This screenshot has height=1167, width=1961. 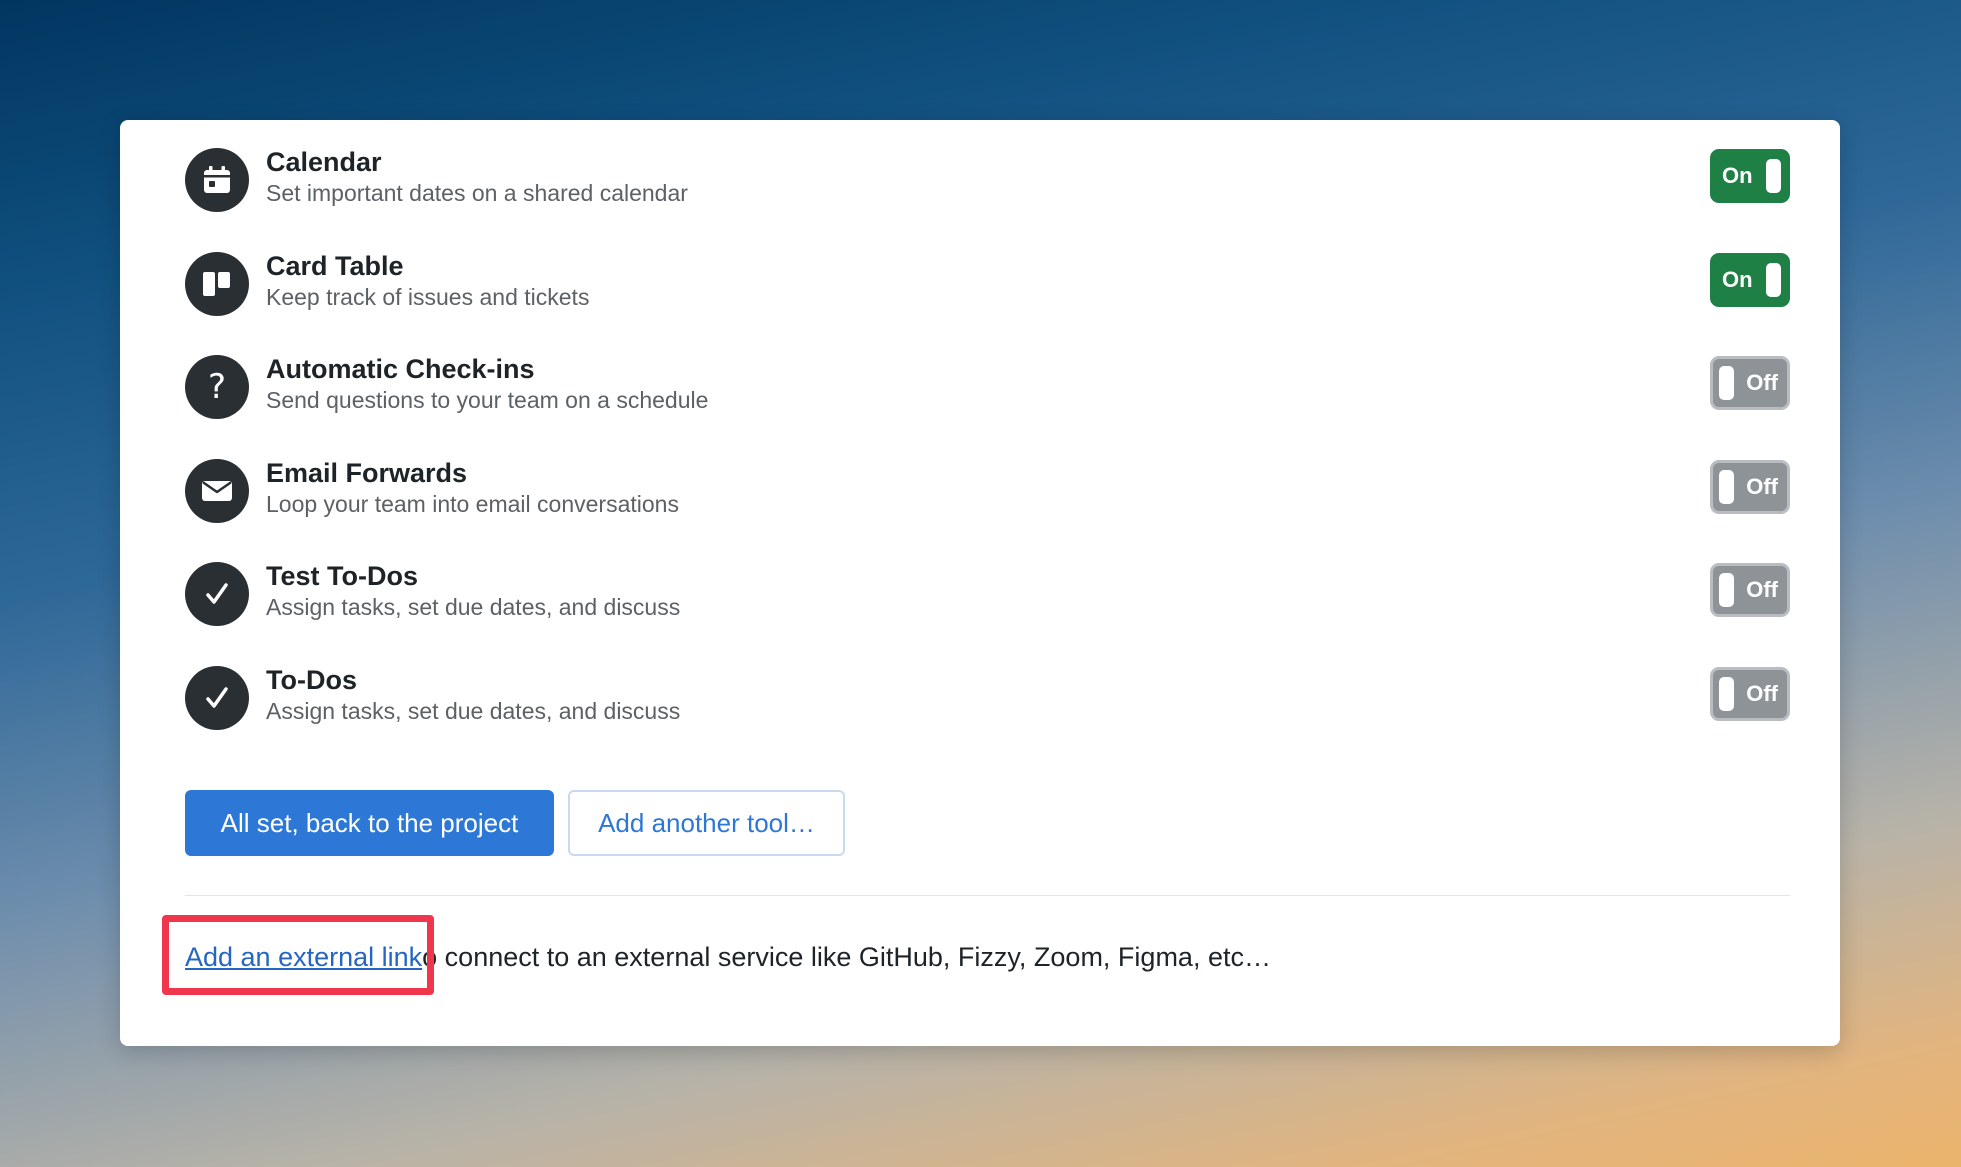 I want to click on calendar-icon, so click(x=217, y=180).